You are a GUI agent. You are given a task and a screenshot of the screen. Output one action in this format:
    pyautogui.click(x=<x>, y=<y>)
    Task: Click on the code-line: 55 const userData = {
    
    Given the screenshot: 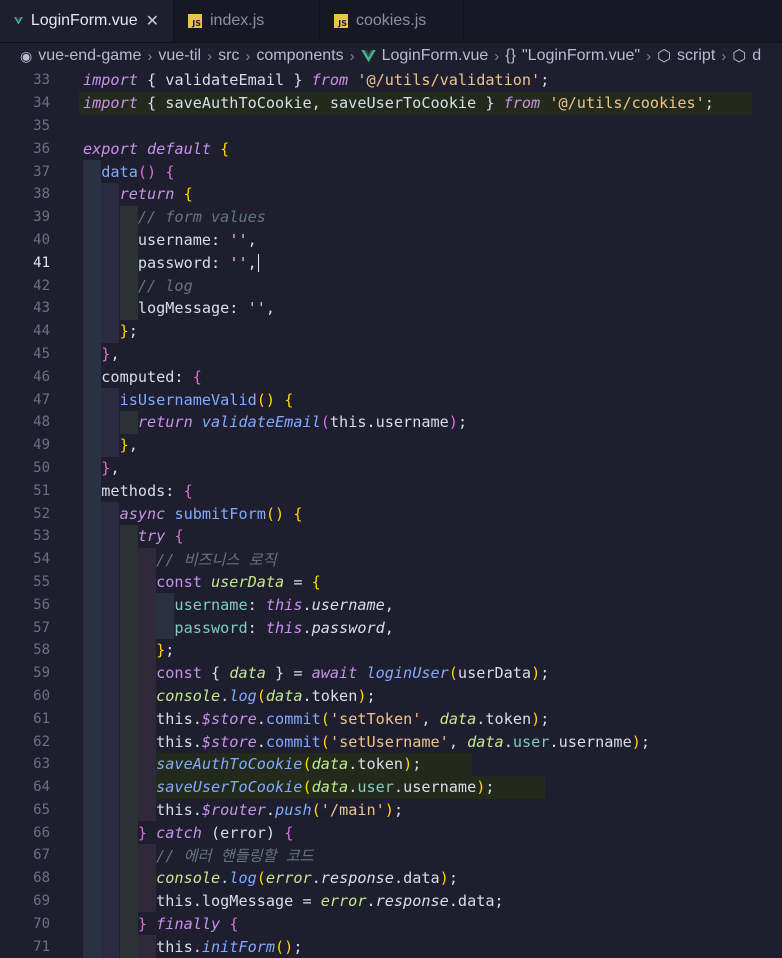 What is the action you would take?
    pyautogui.click(x=391, y=582)
    